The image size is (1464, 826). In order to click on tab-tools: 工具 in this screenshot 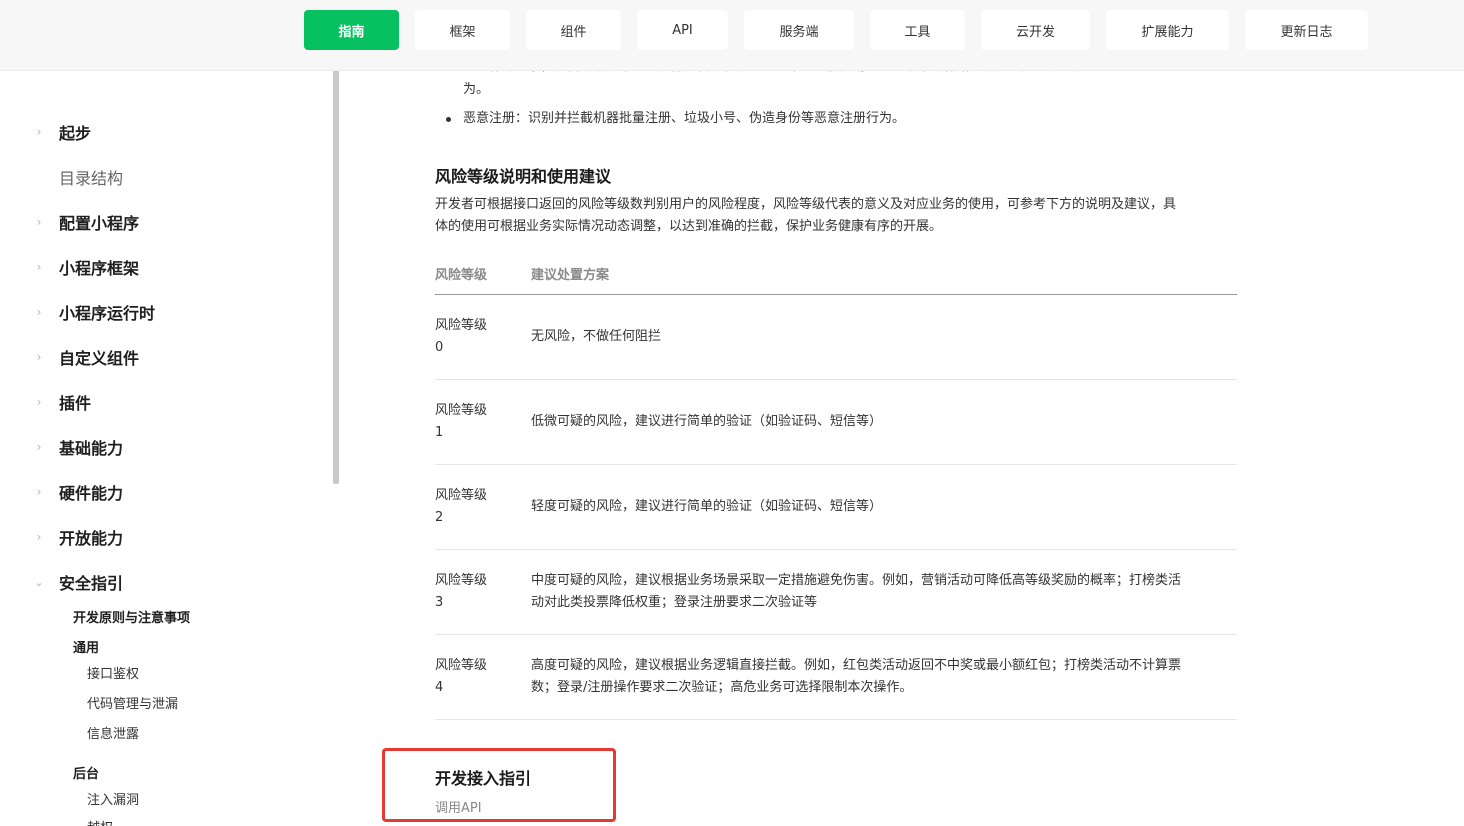, I will do `click(917, 30)`.